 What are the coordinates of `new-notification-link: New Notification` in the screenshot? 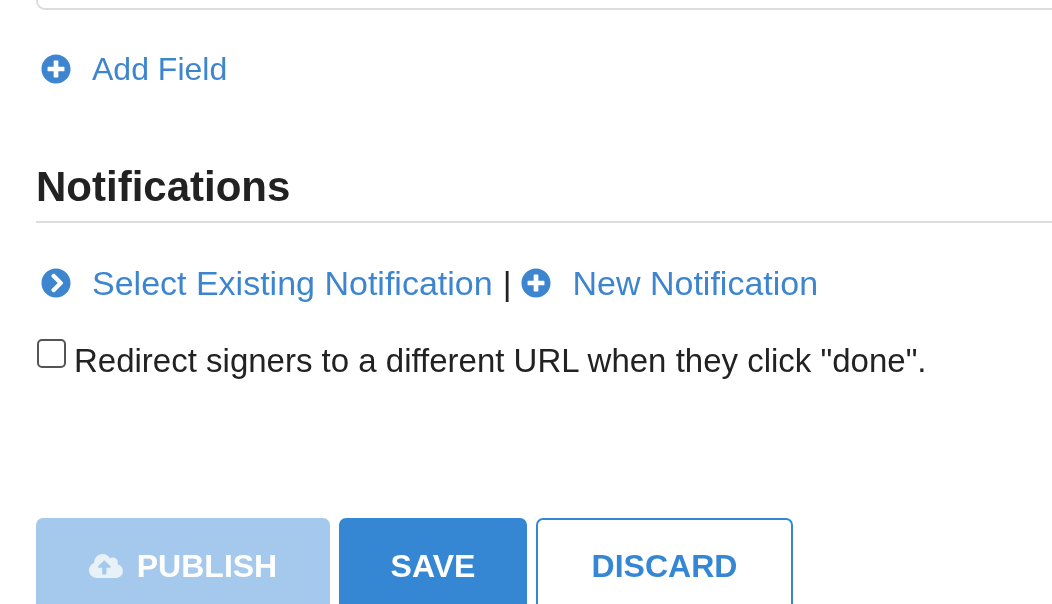 It's located at (670, 283).